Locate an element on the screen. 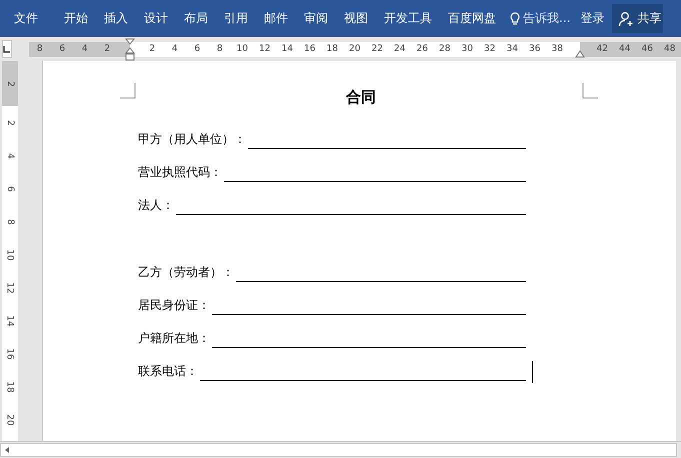 The image size is (681, 458). field-label: 法人： is located at coordinates (156, 205).